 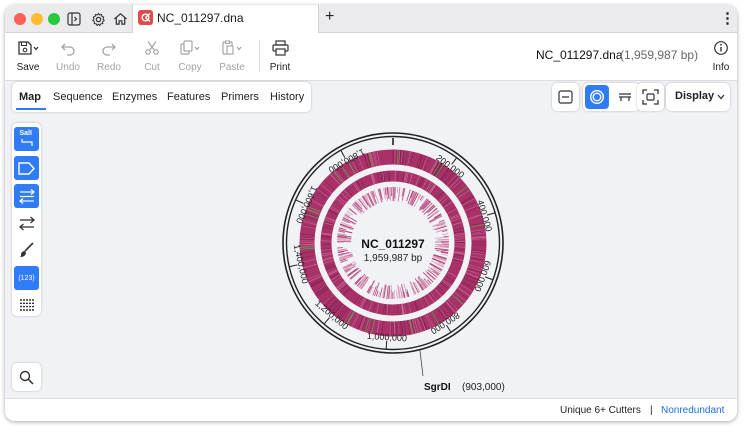 I want to click on undo-icon, so click(x=68, y=48).